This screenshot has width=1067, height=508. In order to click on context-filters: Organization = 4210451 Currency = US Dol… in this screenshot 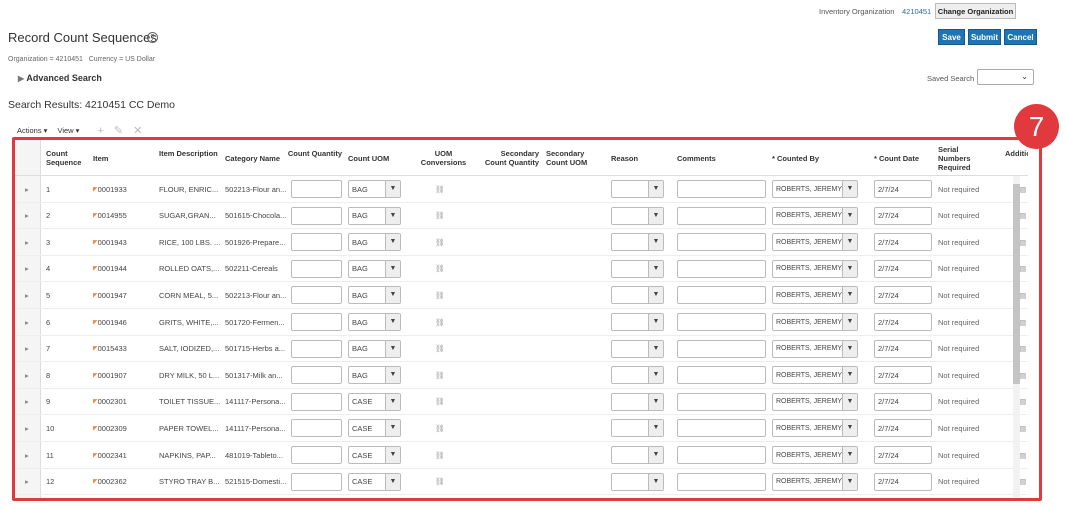, I will do `click(82, 59)`.